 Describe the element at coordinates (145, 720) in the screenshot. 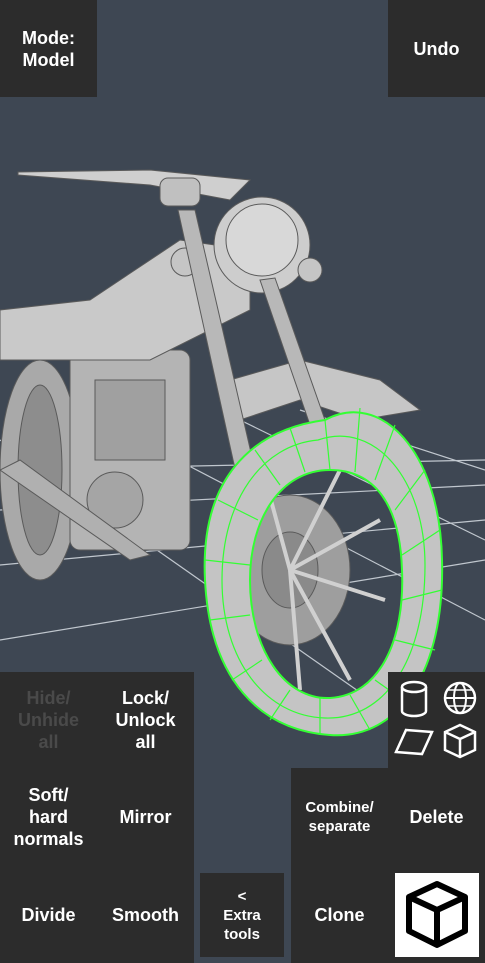

I see `lock-unlock-all-button: Lock/ Unlock all` at that location.